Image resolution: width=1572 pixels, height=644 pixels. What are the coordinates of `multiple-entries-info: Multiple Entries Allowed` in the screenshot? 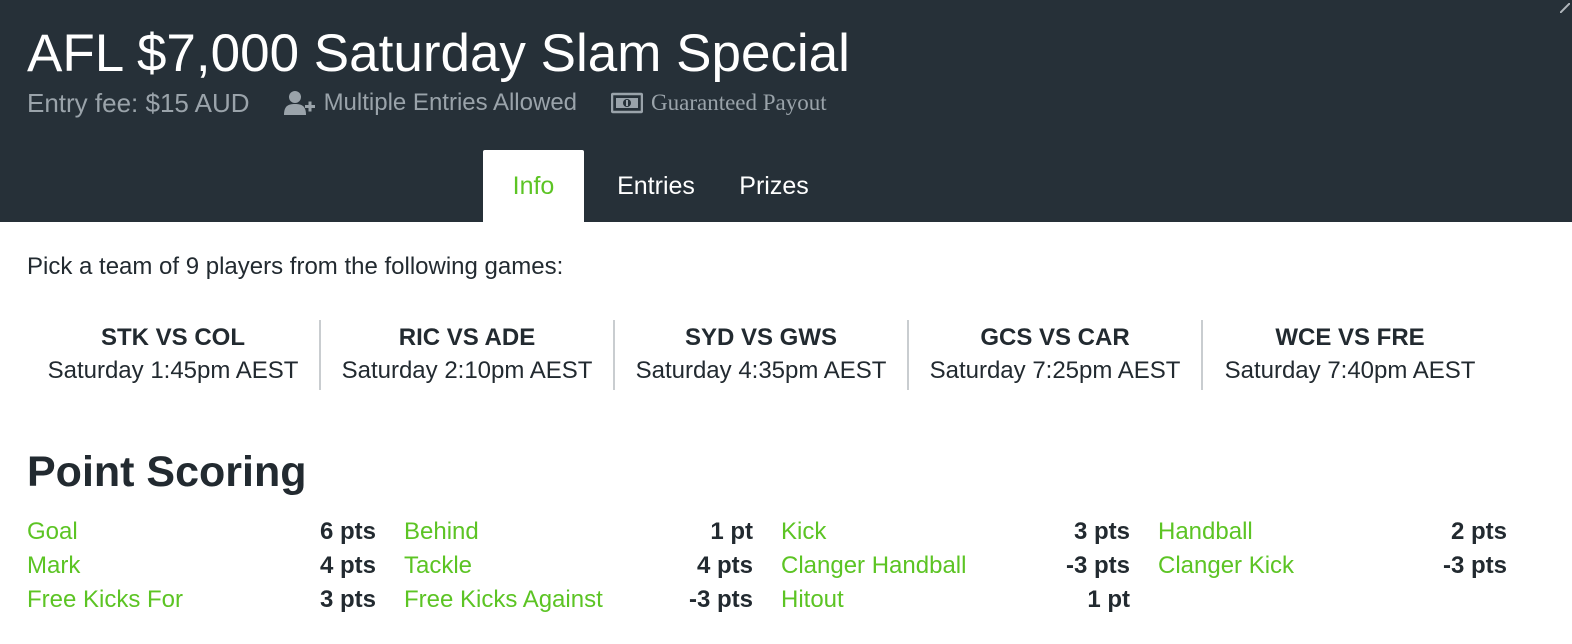 It's located at (430, 103).